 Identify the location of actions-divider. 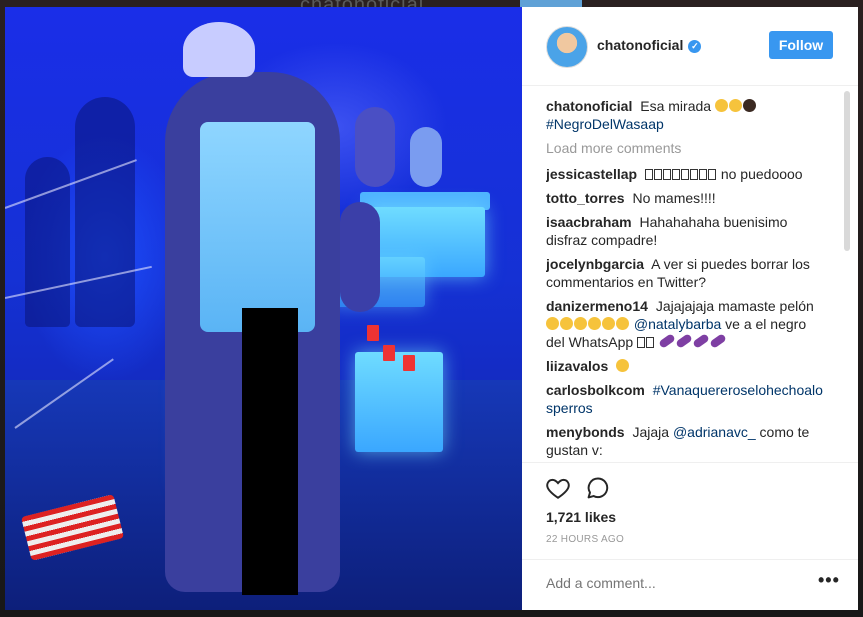
(690, 463).